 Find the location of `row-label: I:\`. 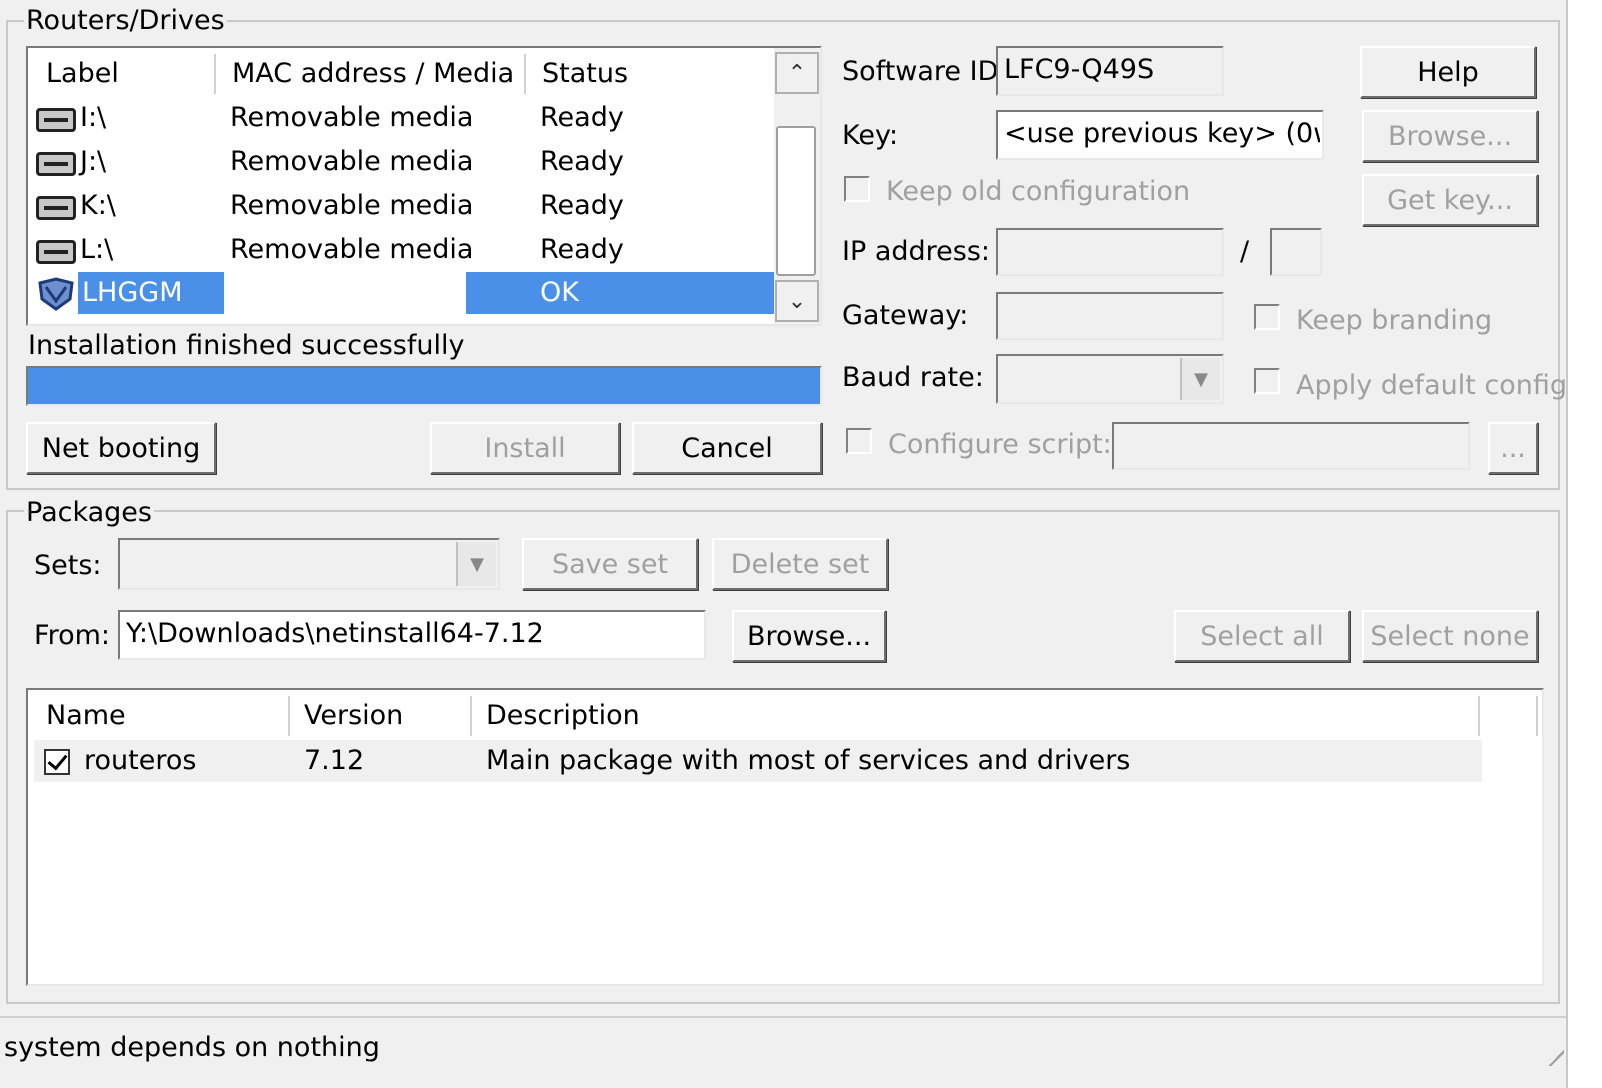

row-label: I:\ is located at coordinates (93, 117).